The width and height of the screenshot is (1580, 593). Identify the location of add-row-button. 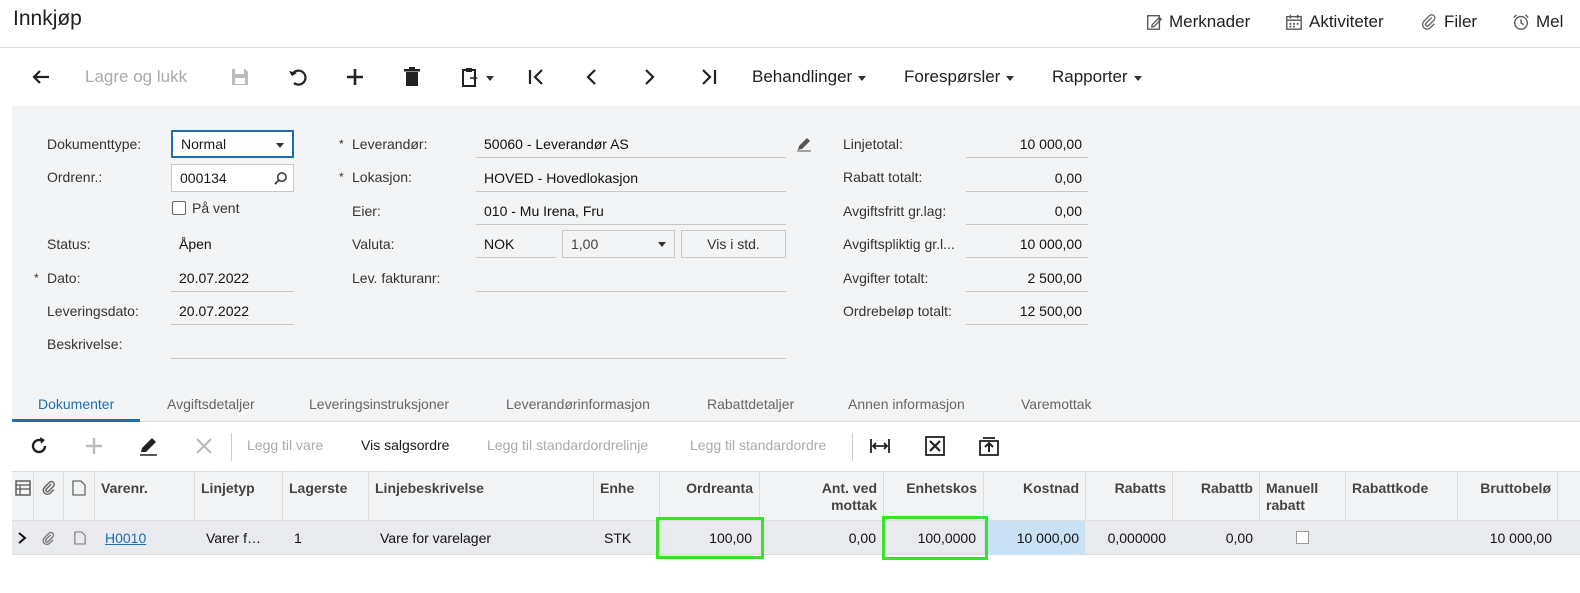
(94, 446).